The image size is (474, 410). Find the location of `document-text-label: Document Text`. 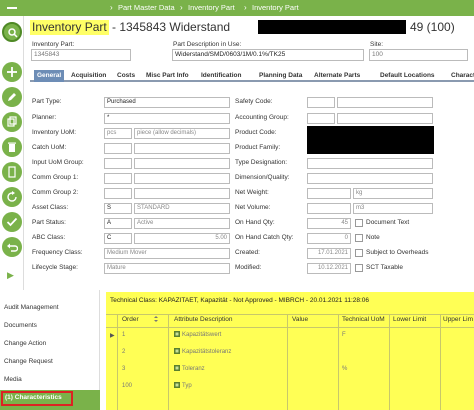

document-text-label: Document Text is located at coordinates (388, 222).